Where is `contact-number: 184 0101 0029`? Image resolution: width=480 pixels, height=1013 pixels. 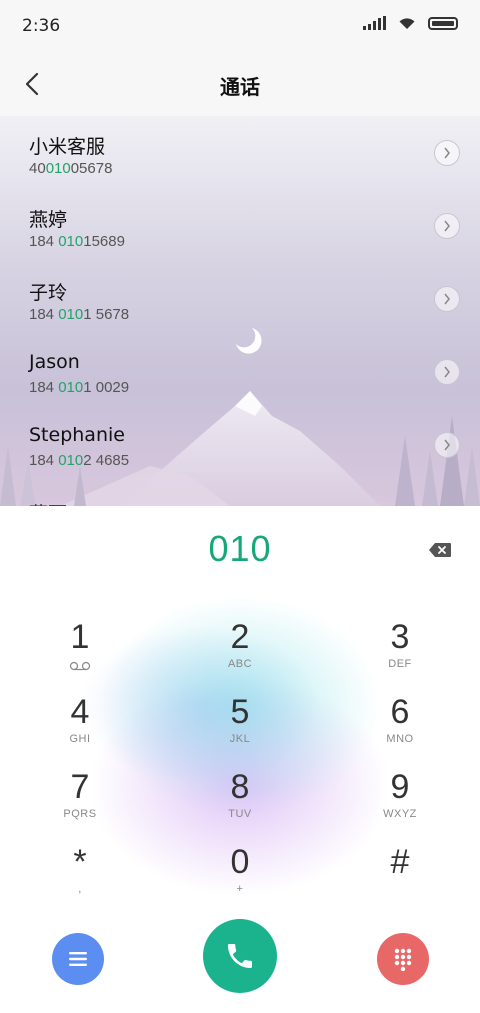 contact-number: 184 0101 0029 is located at coordinates (79, 387).